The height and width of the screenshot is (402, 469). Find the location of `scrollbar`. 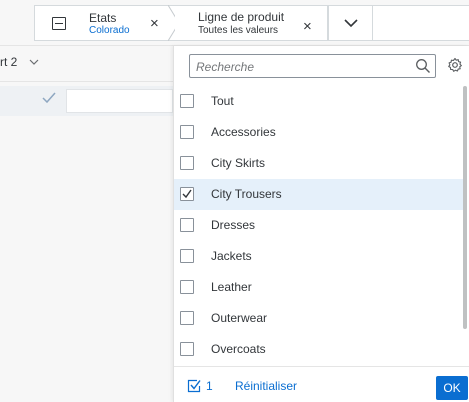

scrollbar is located at coordinates (465, 207).